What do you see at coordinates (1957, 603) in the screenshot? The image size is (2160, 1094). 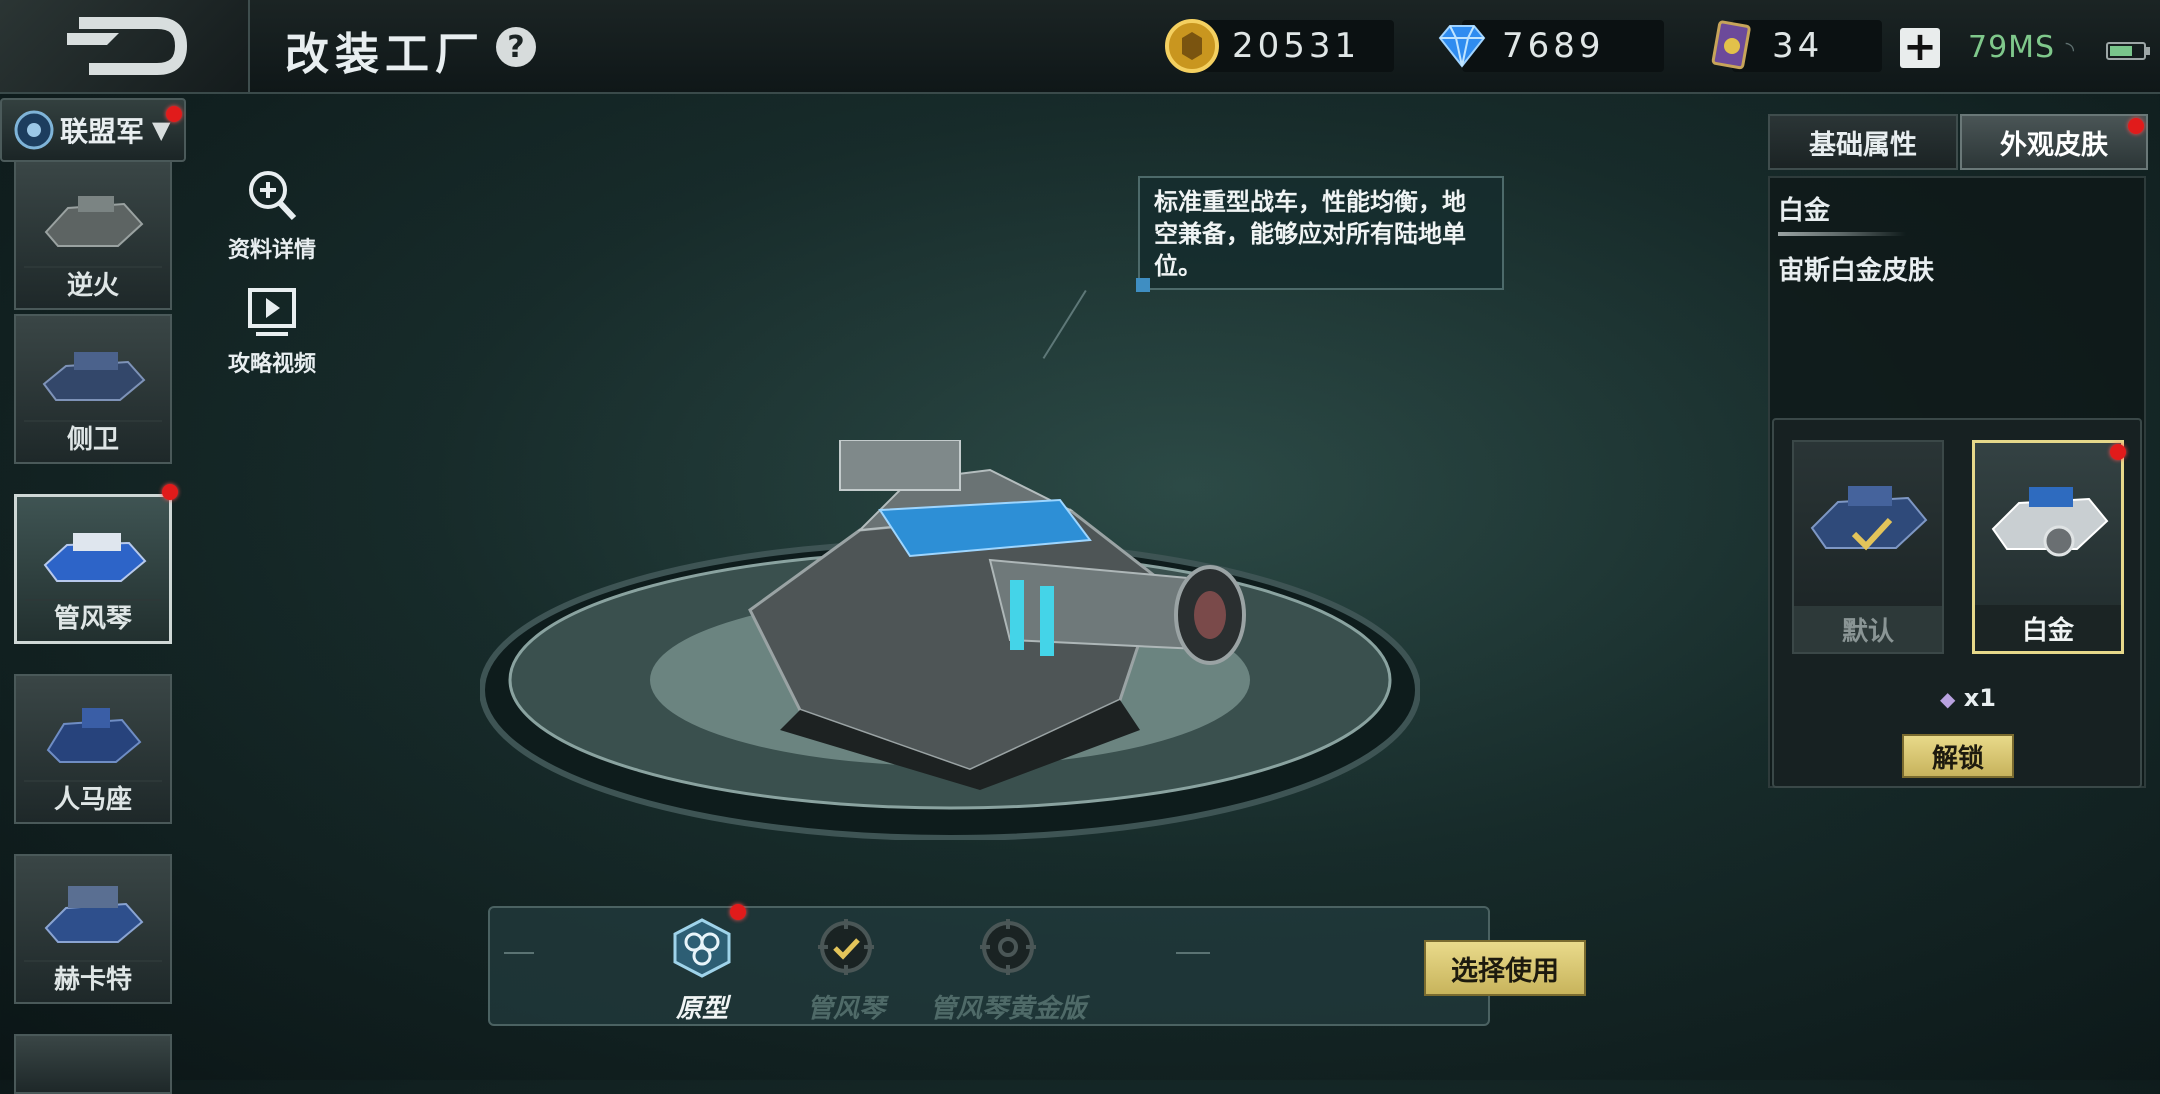 I see `skin-selection-box: 默认 白金` at bounding box center [1957, 603].